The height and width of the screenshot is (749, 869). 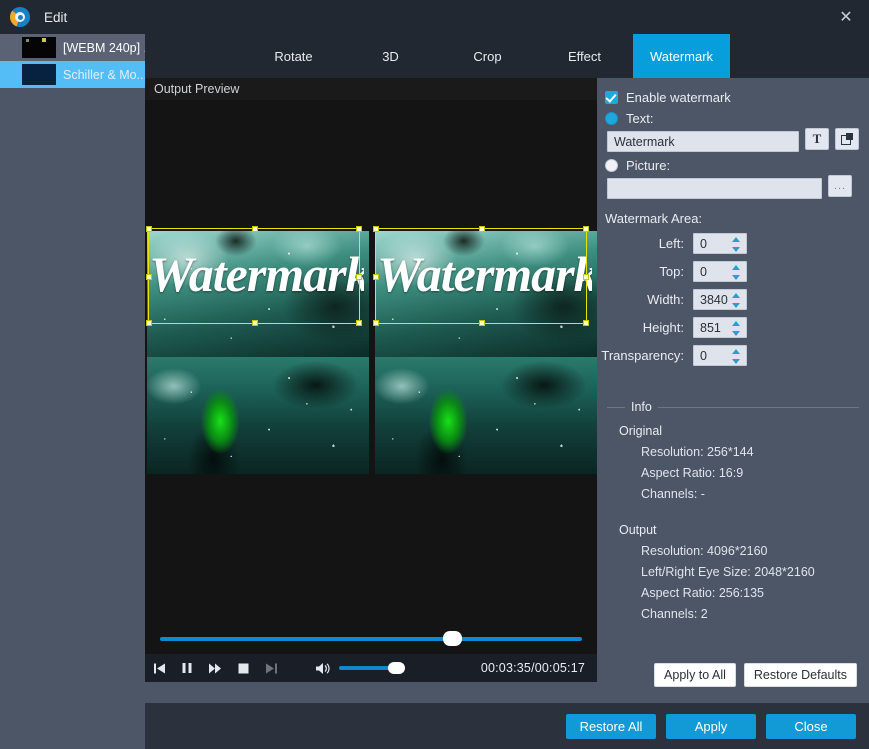 What do you see at coordinates (507, 726) in the screenshot?
I see `dialog-footer: Restore All Apply Close` at bounding box center [507, 726].